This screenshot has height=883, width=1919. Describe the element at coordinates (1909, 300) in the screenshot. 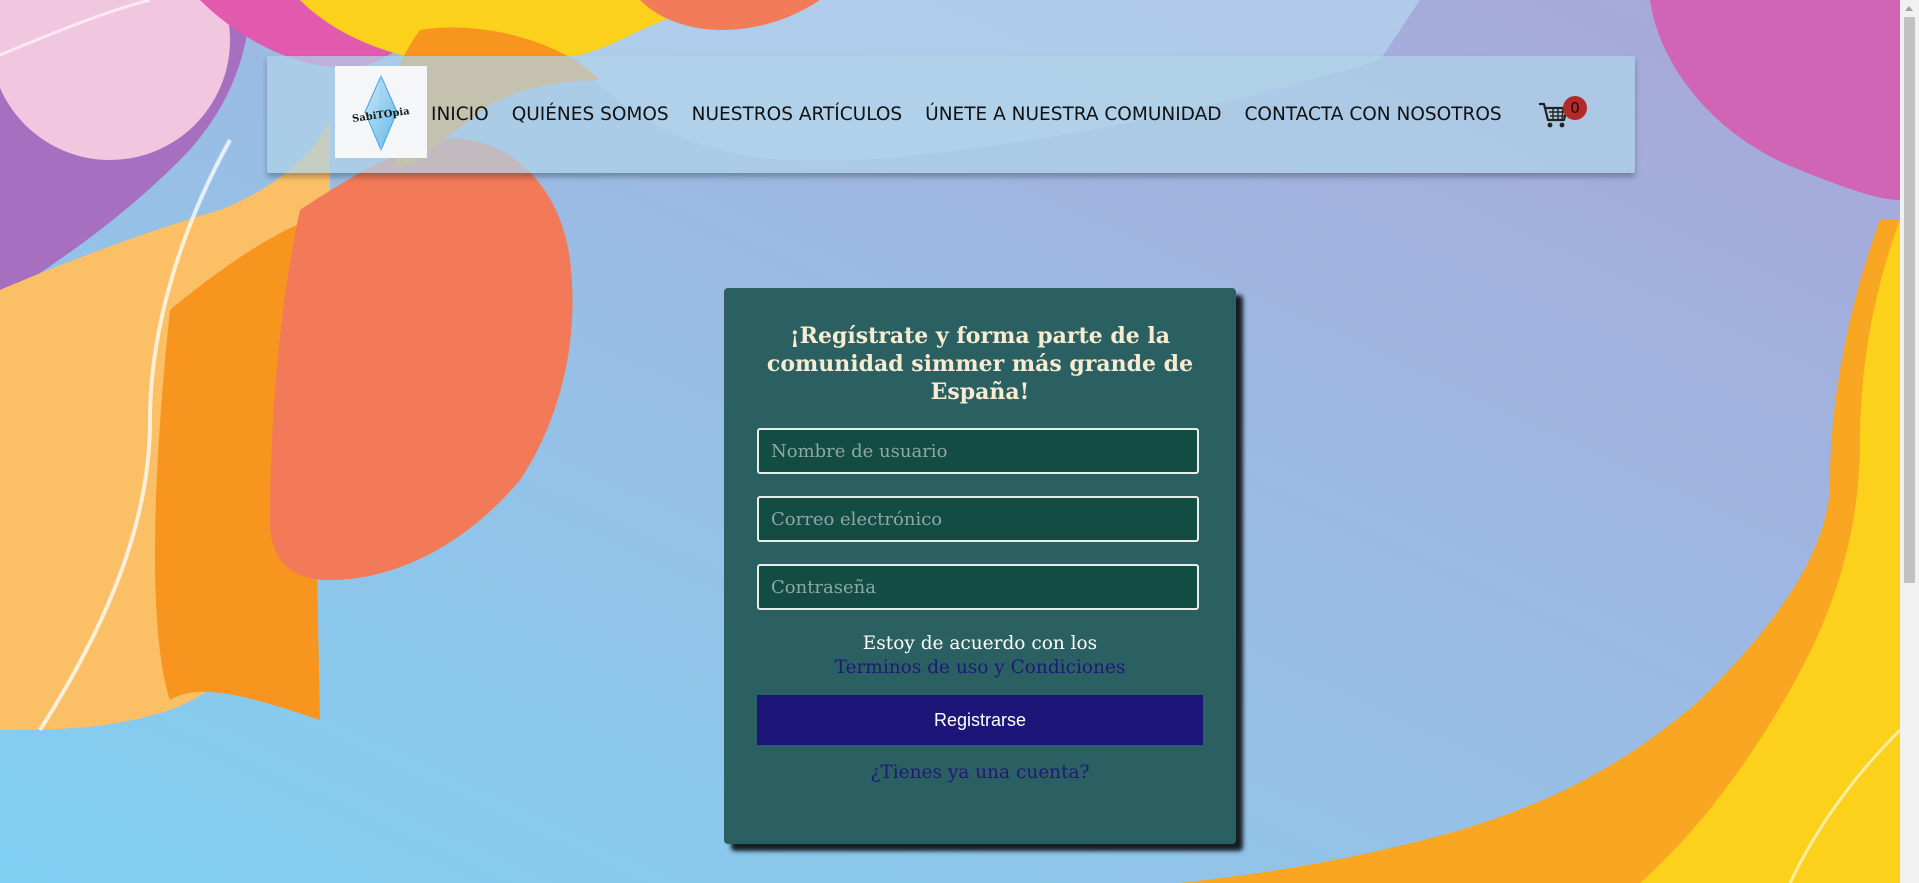

I see `scrollbar-thumb` at that location.